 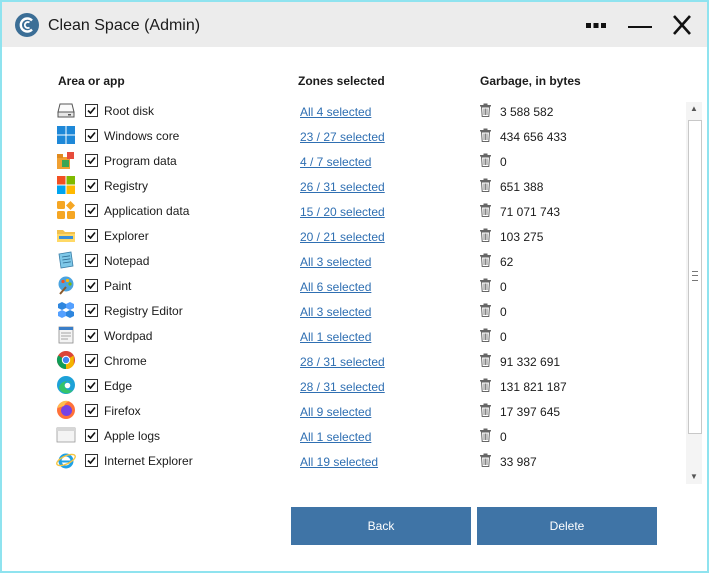 I want to click on garbage-bytes: 71 071 743, so click(x=530, y=212).